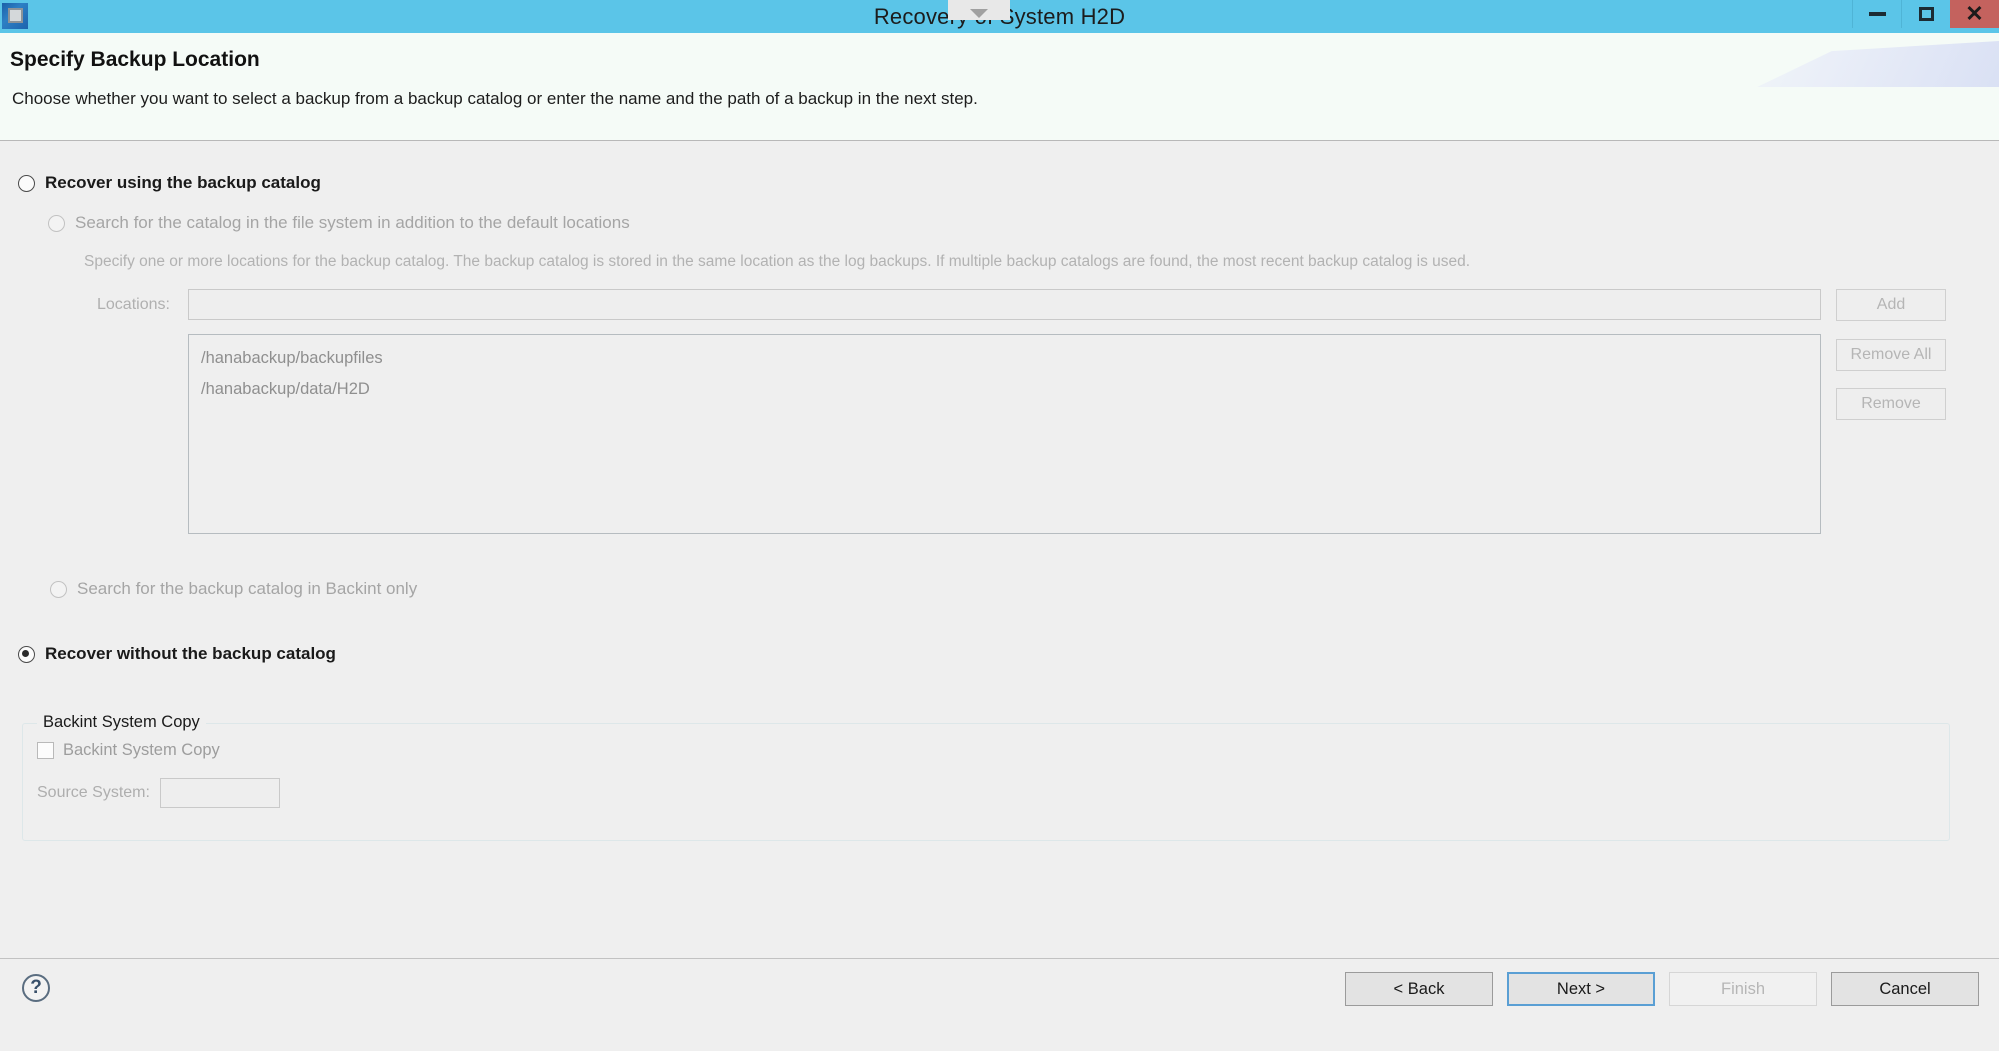 This screenshot has height=1051, width=1999. What do you see at coordinates (1891, 305) in the screenshot?
I see `add-location-button: Add` at bounding box center [1891, 305].